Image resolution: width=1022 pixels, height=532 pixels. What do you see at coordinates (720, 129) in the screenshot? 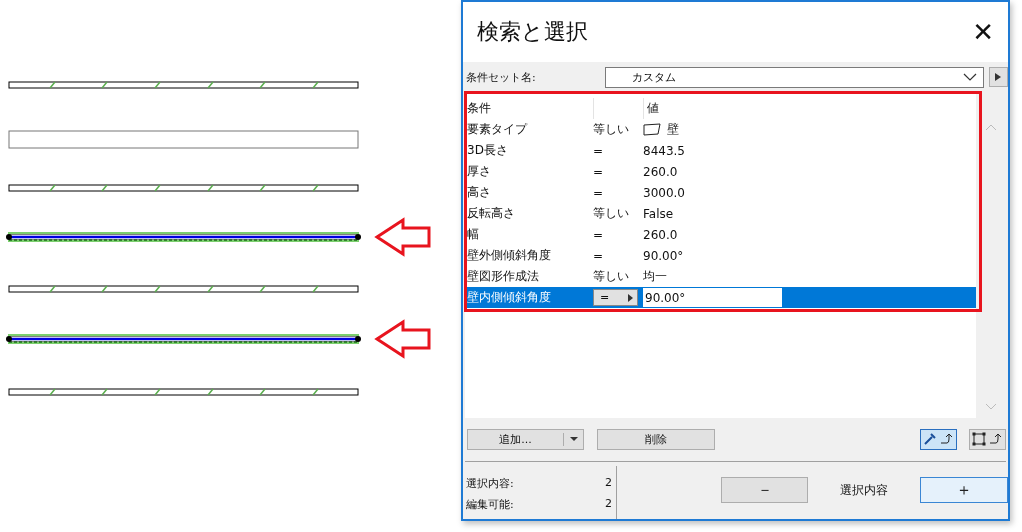
I see `criteria-row: 要素タイプ 等しい 壁` at bounding box center [720, 129].